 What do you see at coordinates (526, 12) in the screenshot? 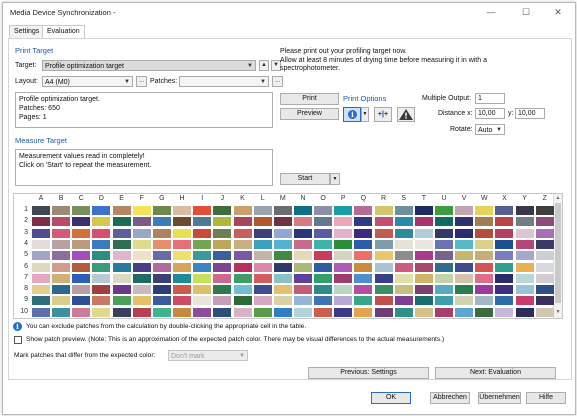
I see `maximize-button: ☐` at bounding box center [526, 12].